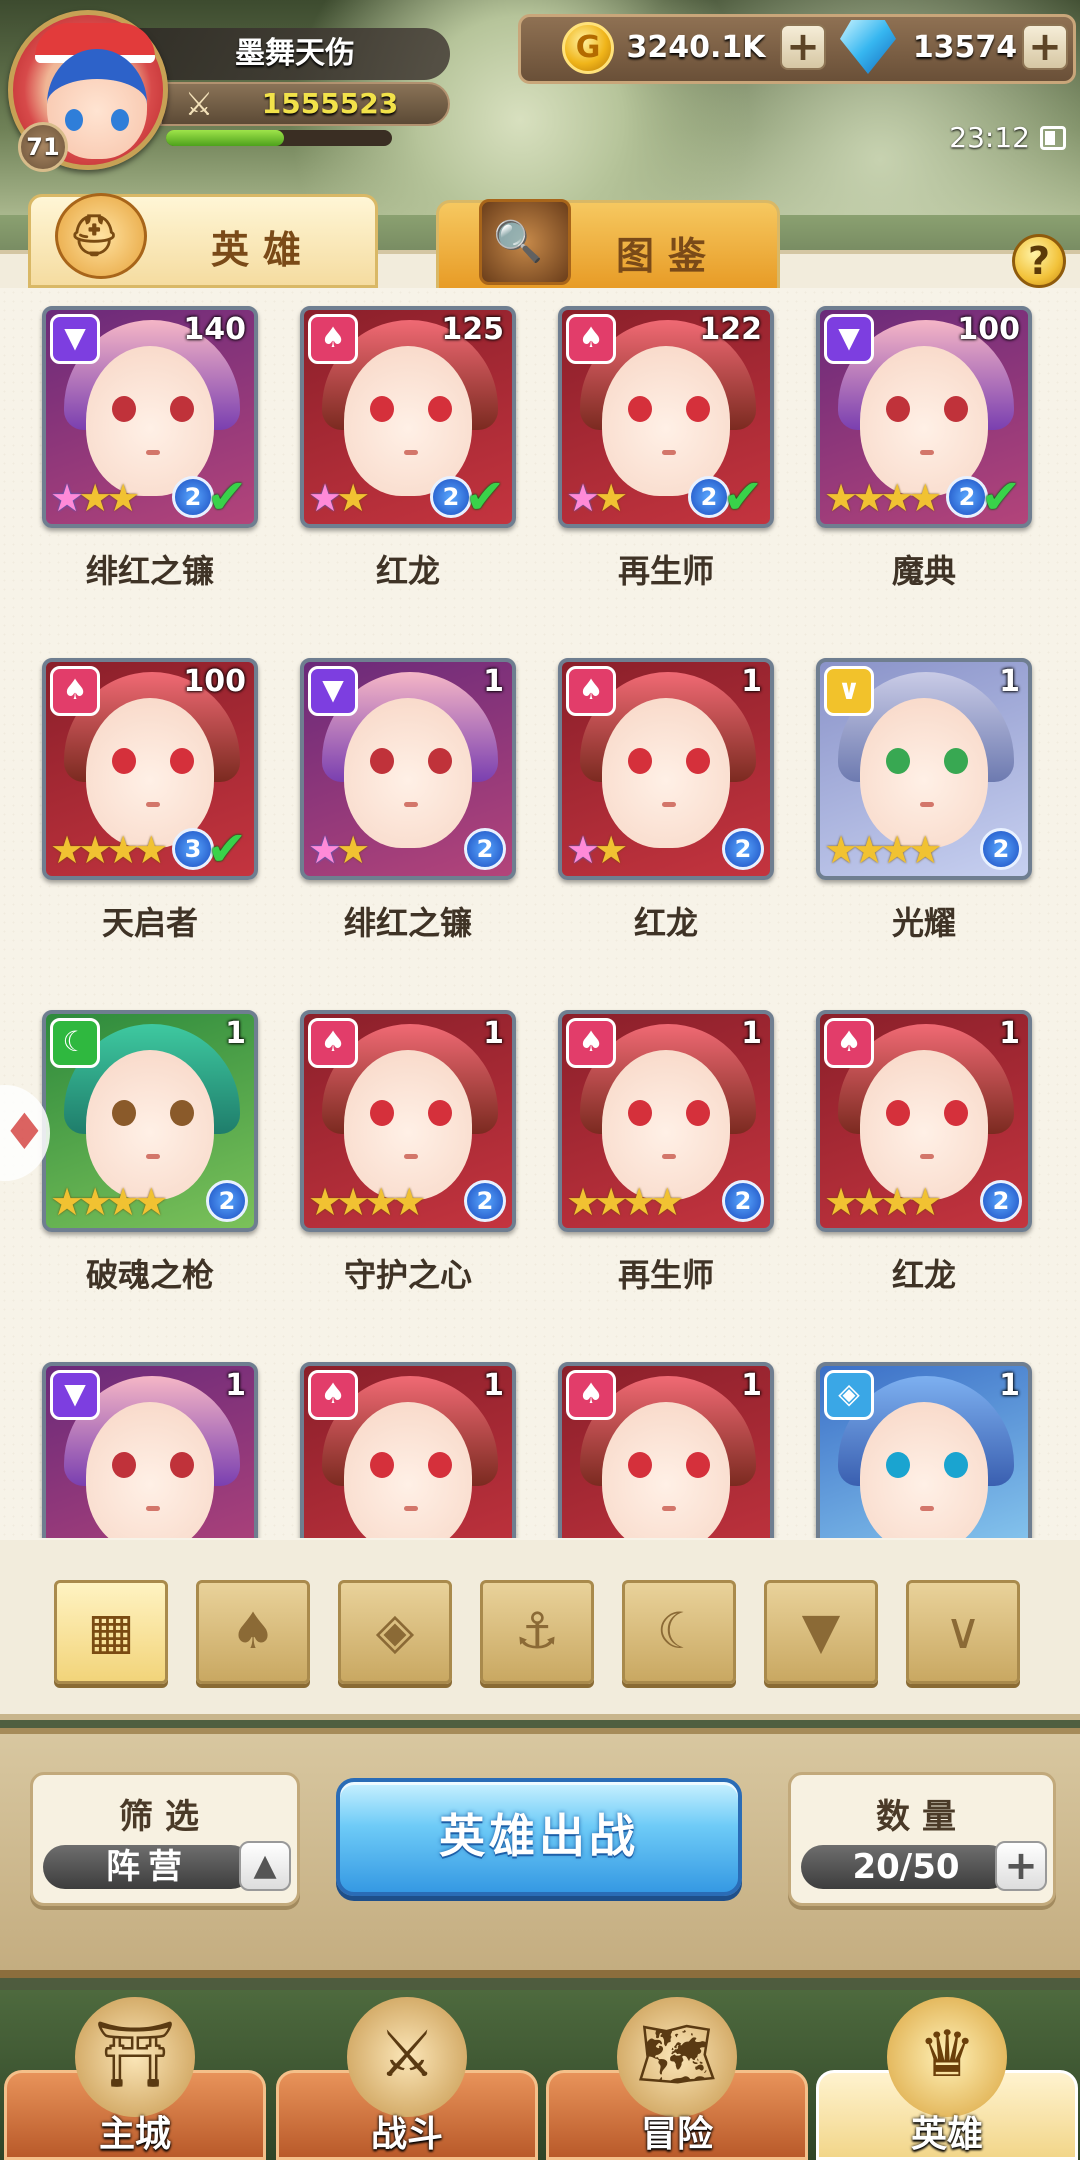 The height and width of the screenshot is (2160, 1080). Describe the element at coordinates (679, 1632) in the screenshot. I see `filter-nature-button: ☾` at that location.